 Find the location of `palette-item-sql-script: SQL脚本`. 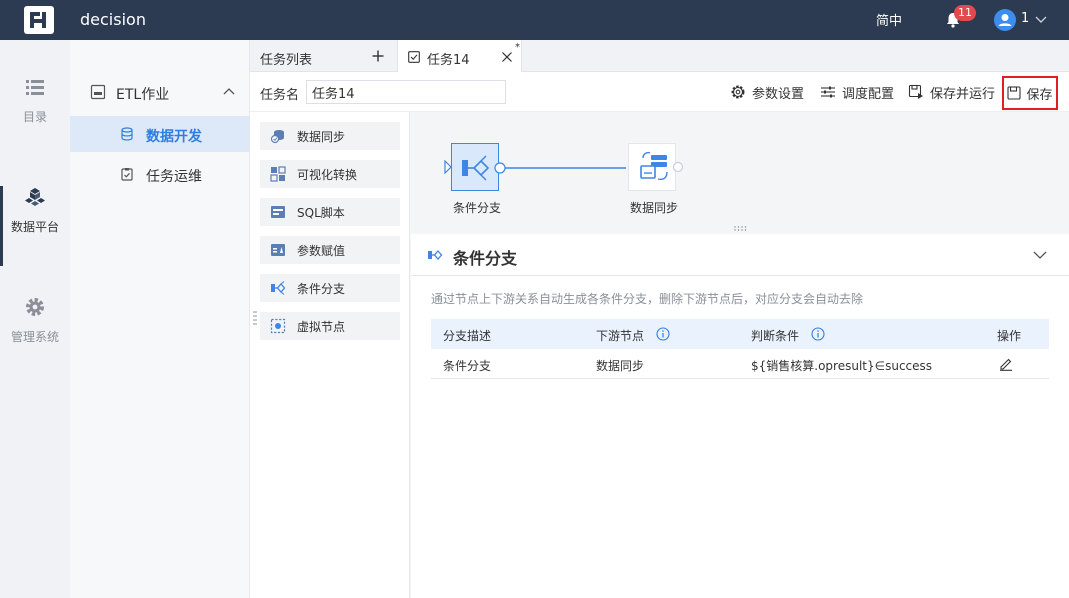

palette-item-sql-script: SQL脚本 is located at coordinates (330, 212).